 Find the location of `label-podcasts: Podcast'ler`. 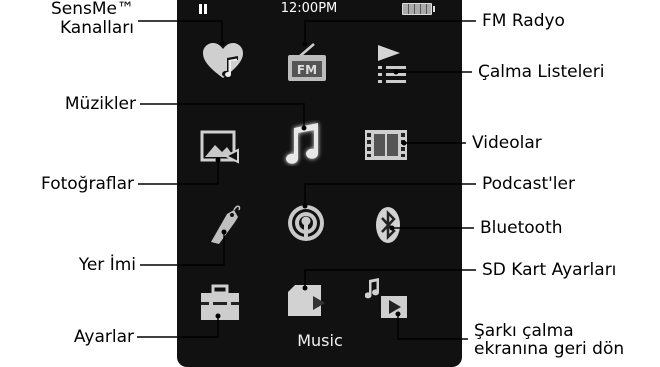

label-podcasts: Podcast'ler is located at coordinates (528, 184).